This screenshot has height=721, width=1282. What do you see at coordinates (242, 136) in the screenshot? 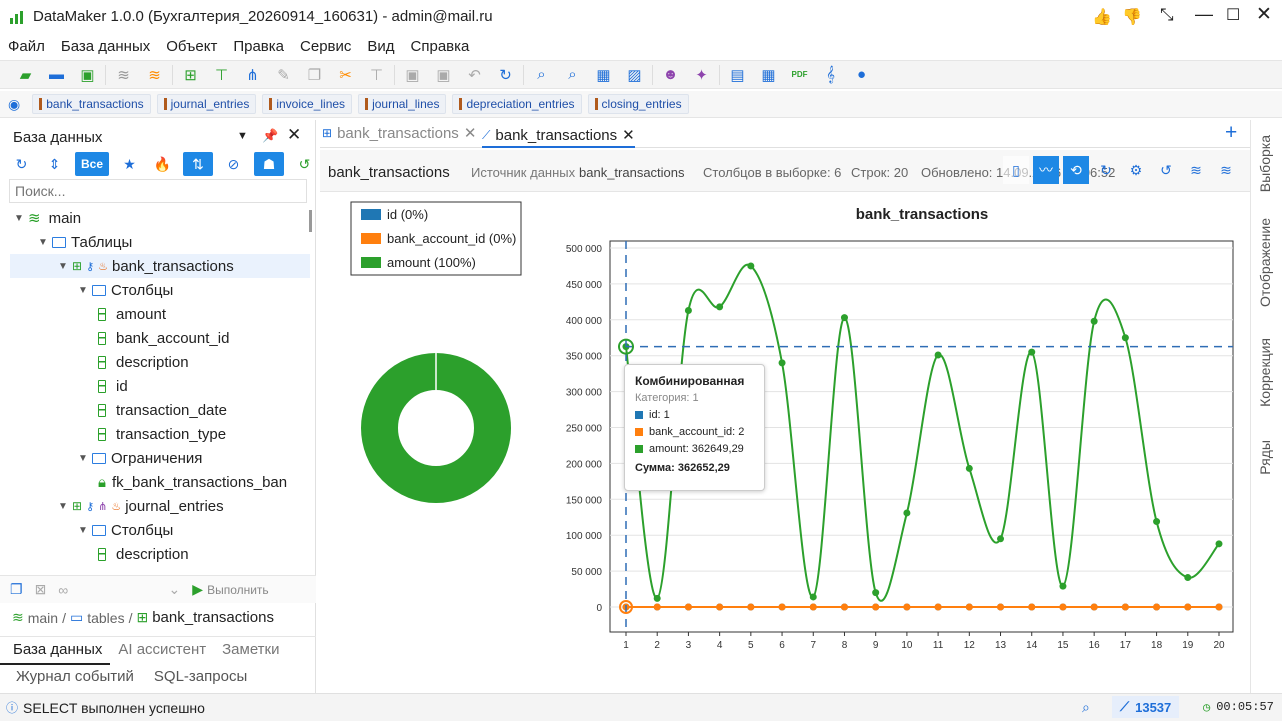
I see `panel-menu-icon: ▼` at bounding box center [242, 136].